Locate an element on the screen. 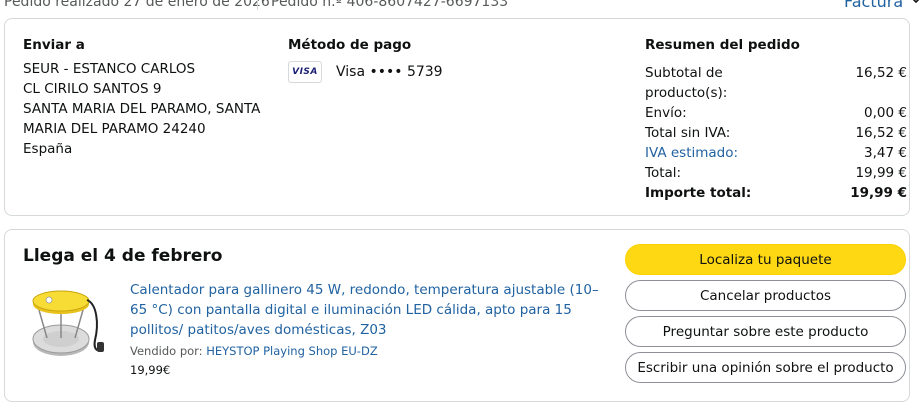  shipping-title: Enviar a is located at coordinates (54, 45).